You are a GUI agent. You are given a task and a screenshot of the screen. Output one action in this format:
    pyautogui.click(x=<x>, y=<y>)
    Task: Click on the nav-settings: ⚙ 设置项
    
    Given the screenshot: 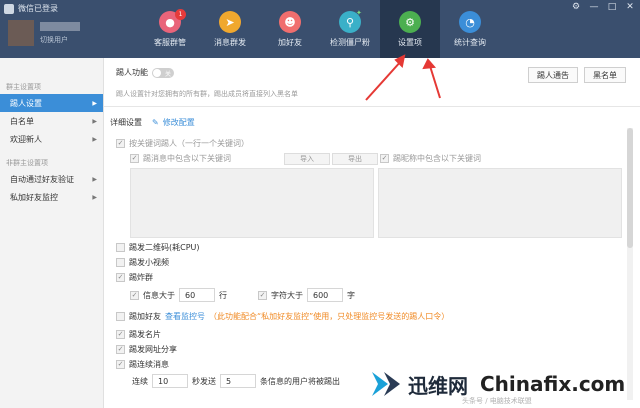 What is the action you would take?
    pyautogui.click(x=410, y=29)
    